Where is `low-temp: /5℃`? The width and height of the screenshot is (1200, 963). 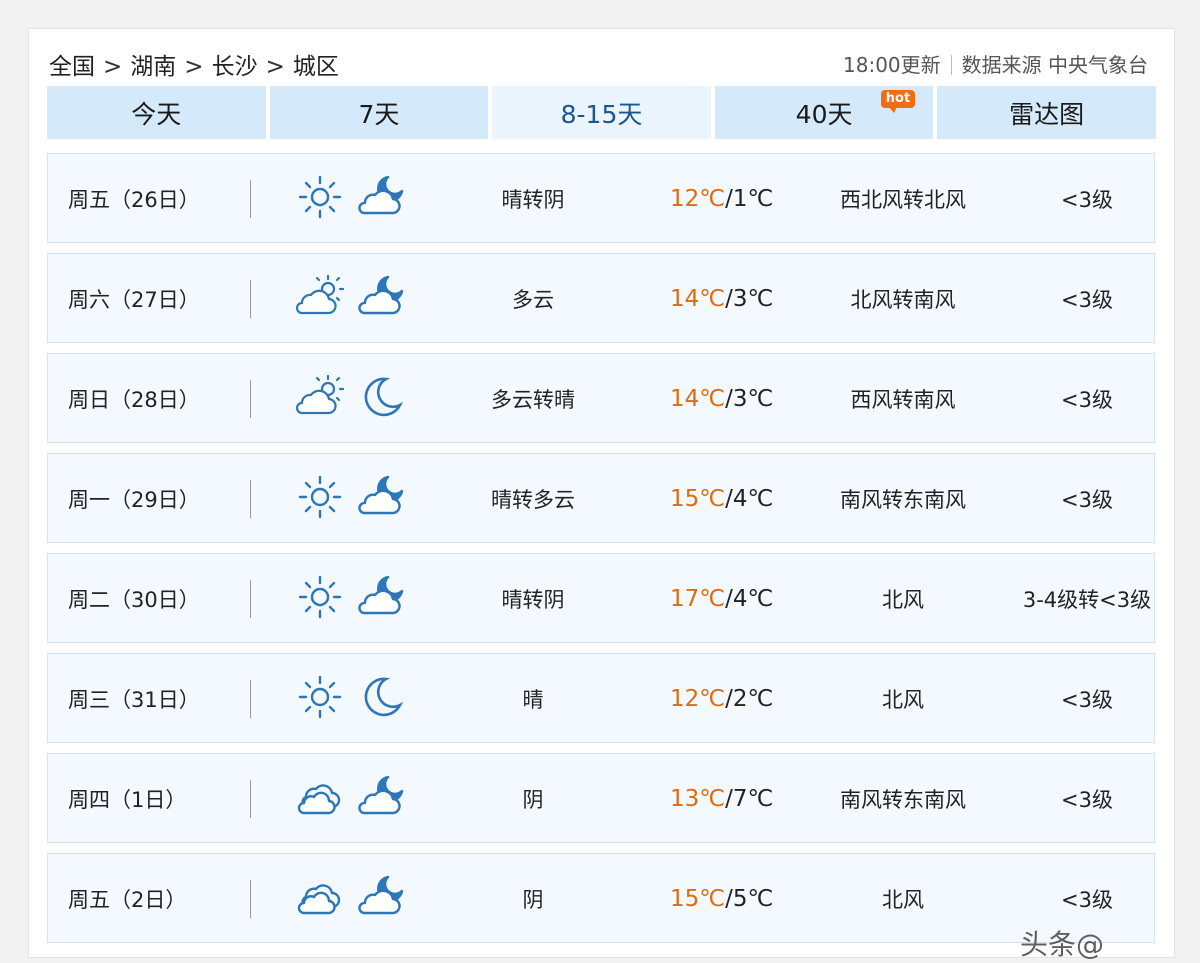
low-temp: /5℃ is located at coordinates (749, 899).